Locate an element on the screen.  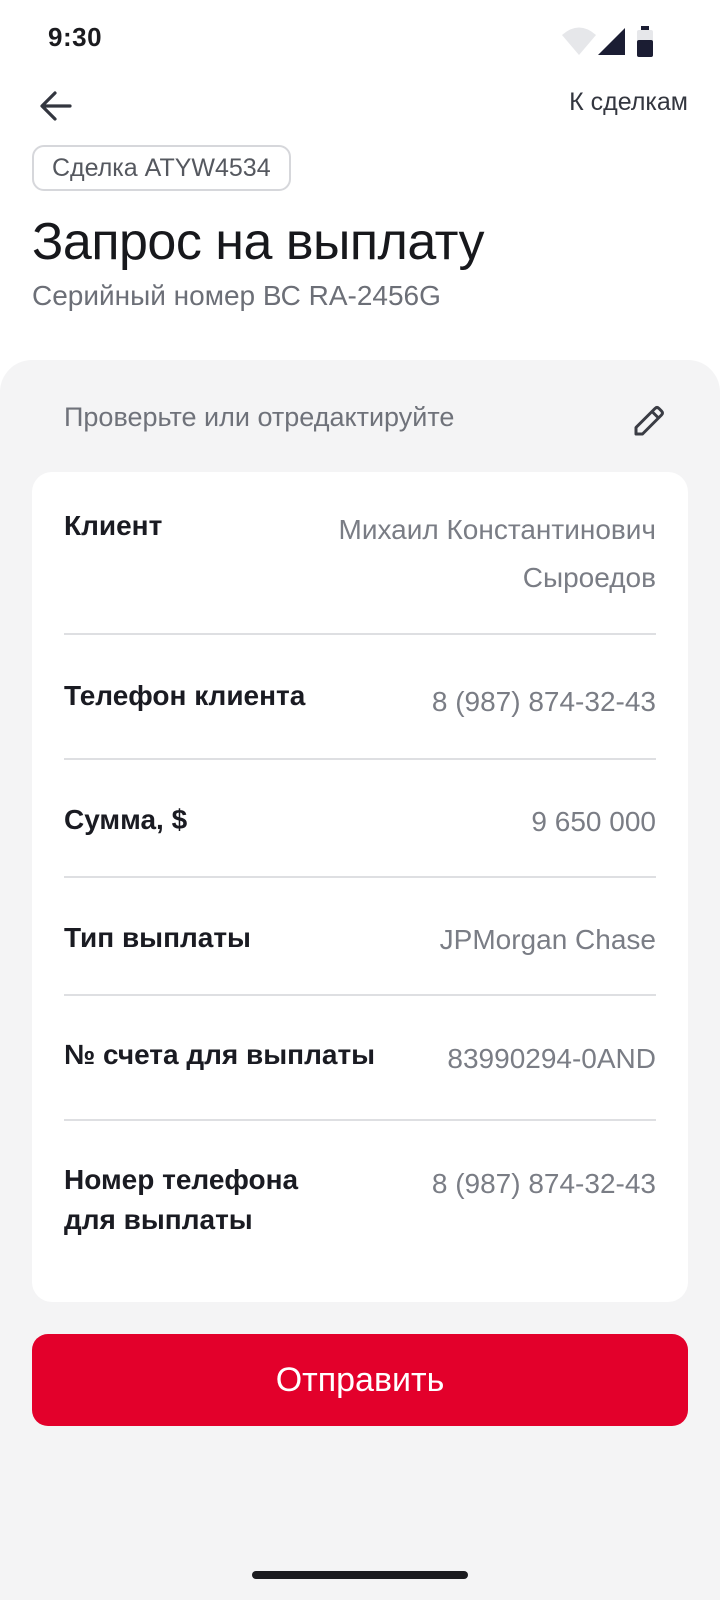
status-time: 9:30 is located at coordinates (75, 37).